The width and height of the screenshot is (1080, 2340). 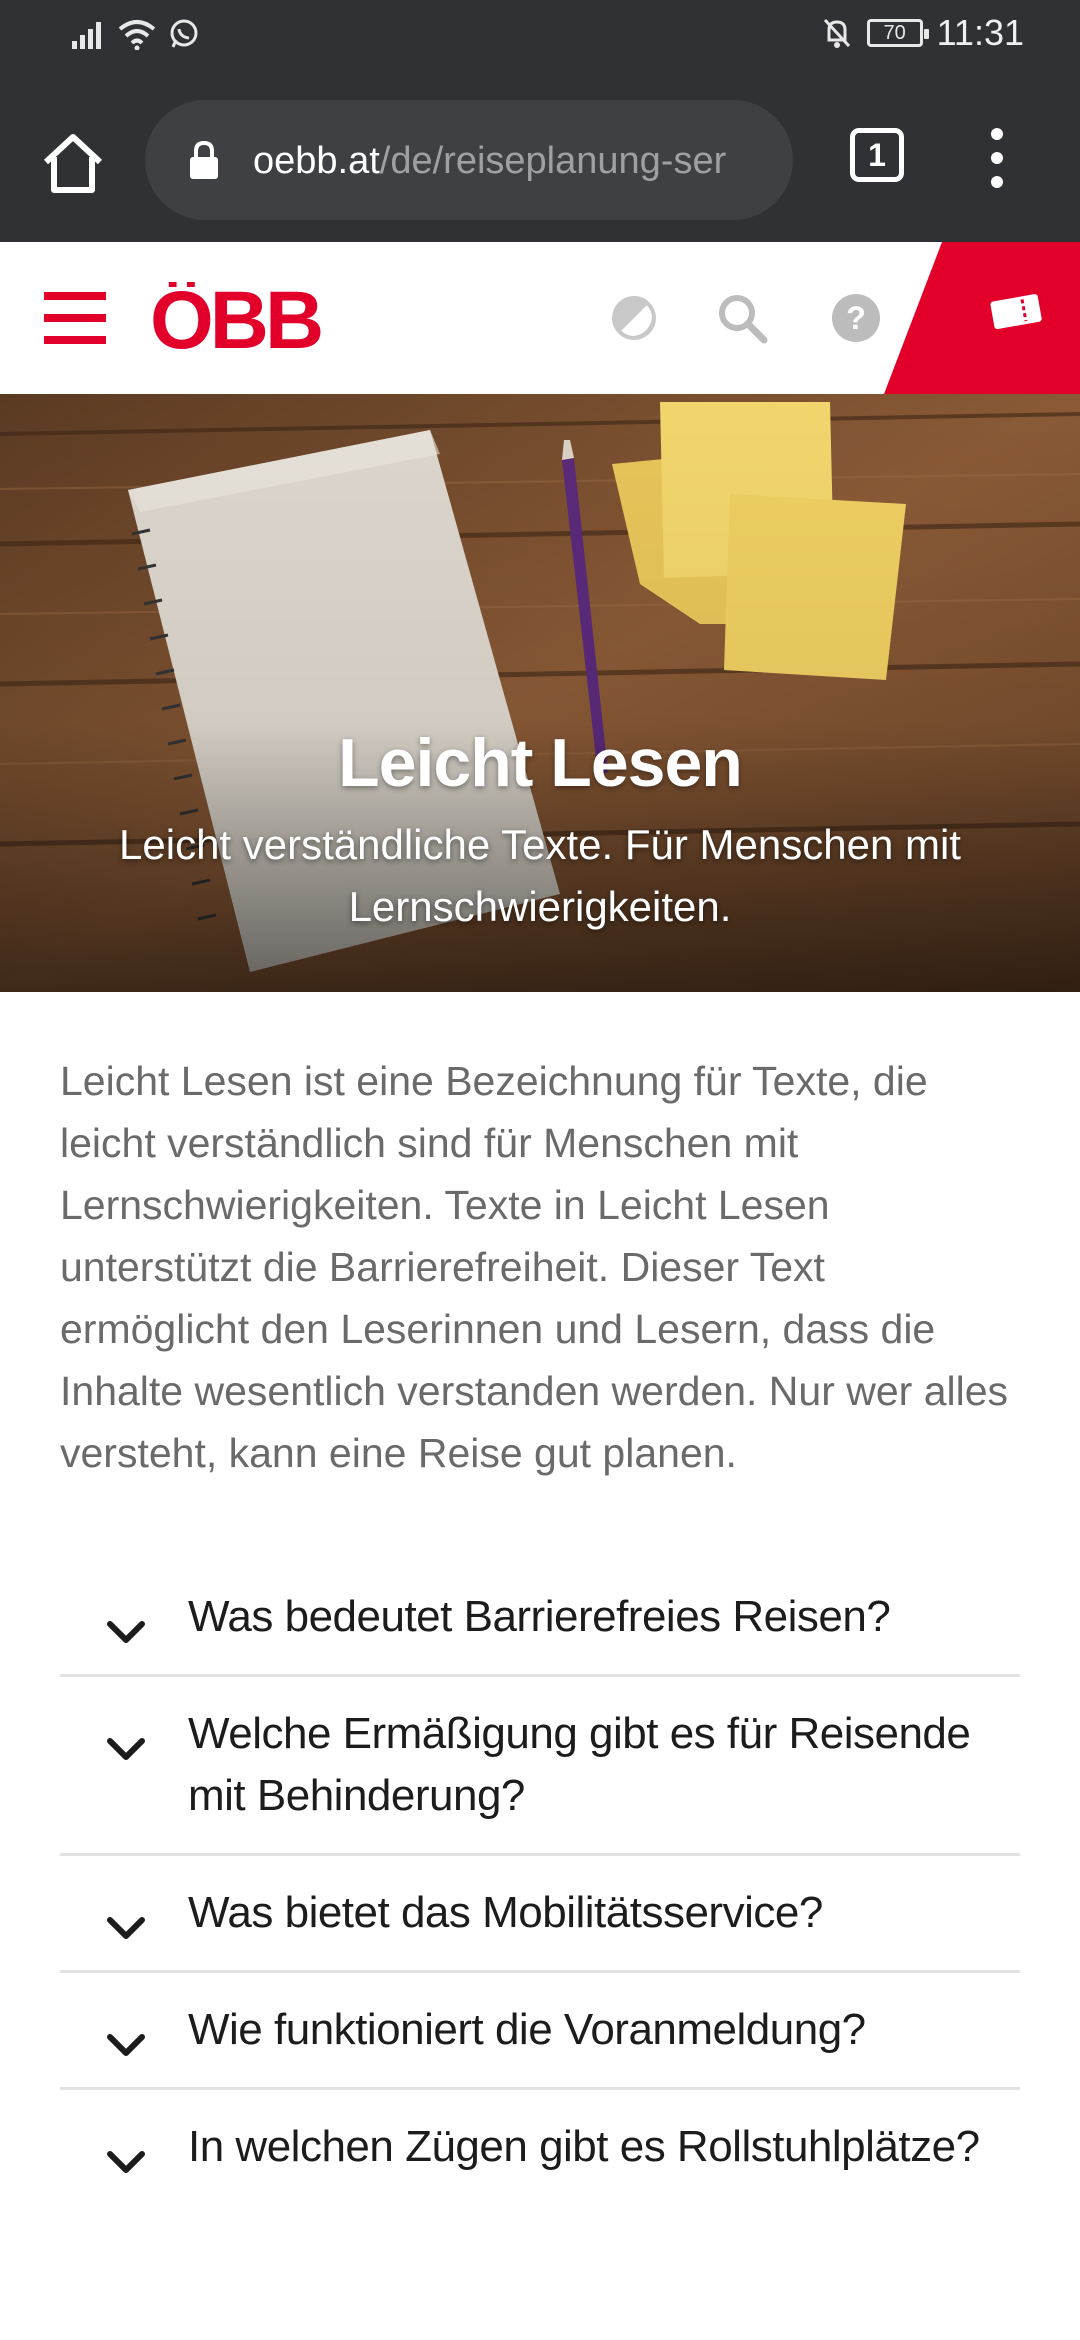 I want to click on url-text: oebb.at/de/reiseplanung-ser, so click(x=509, y=161).